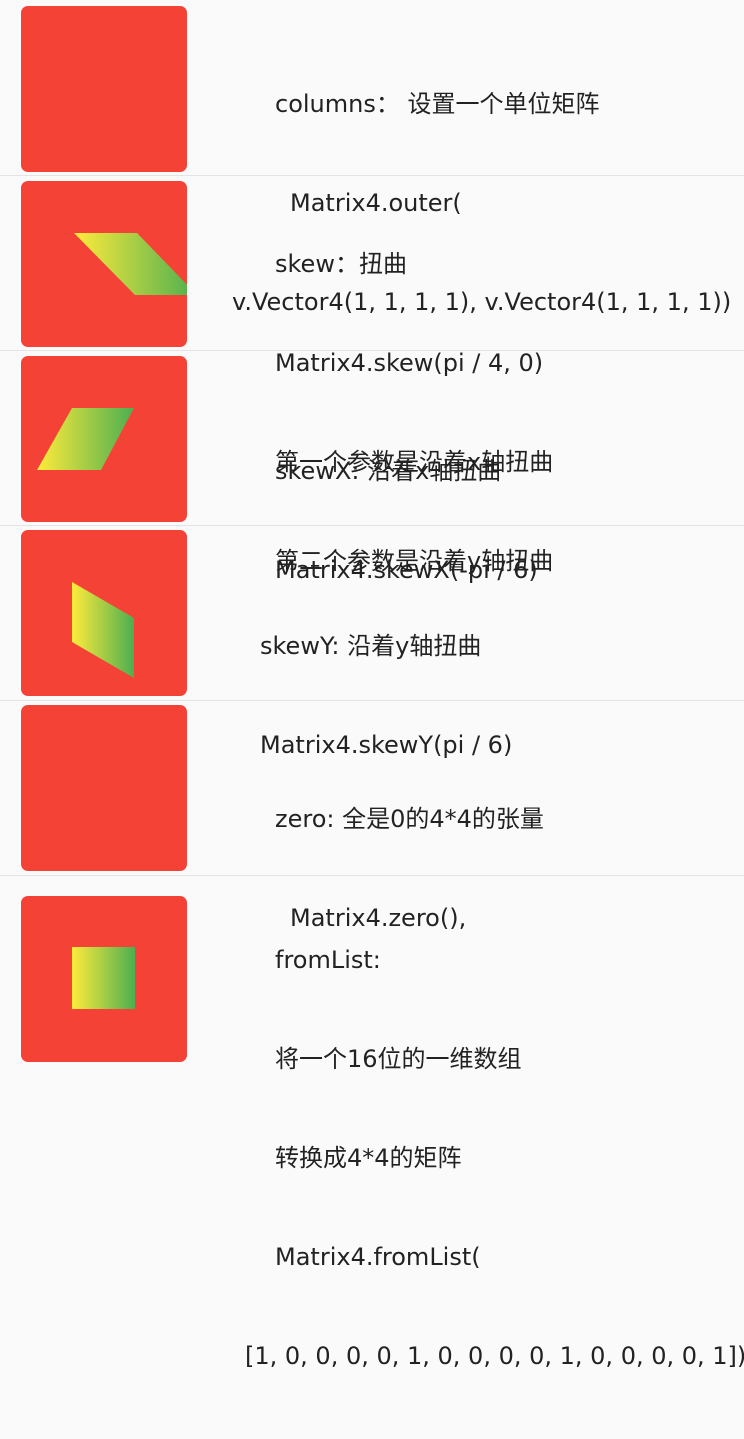  I want to click on text-line: skewY: 沿着y轴扭曲, so click(371, 646).